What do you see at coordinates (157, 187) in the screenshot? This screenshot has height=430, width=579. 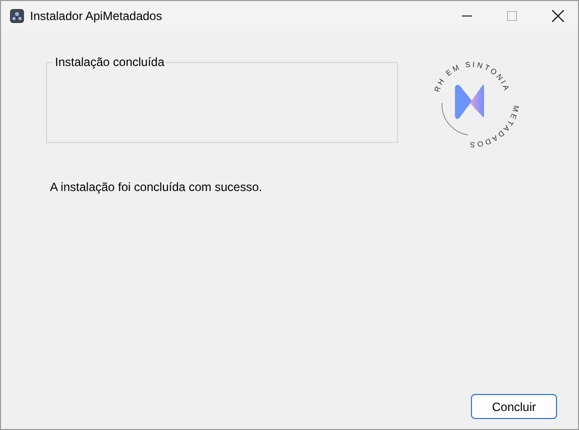 I see `status-message: A instalação foi concluída com sucesso.` at bounding box center [157, 187].